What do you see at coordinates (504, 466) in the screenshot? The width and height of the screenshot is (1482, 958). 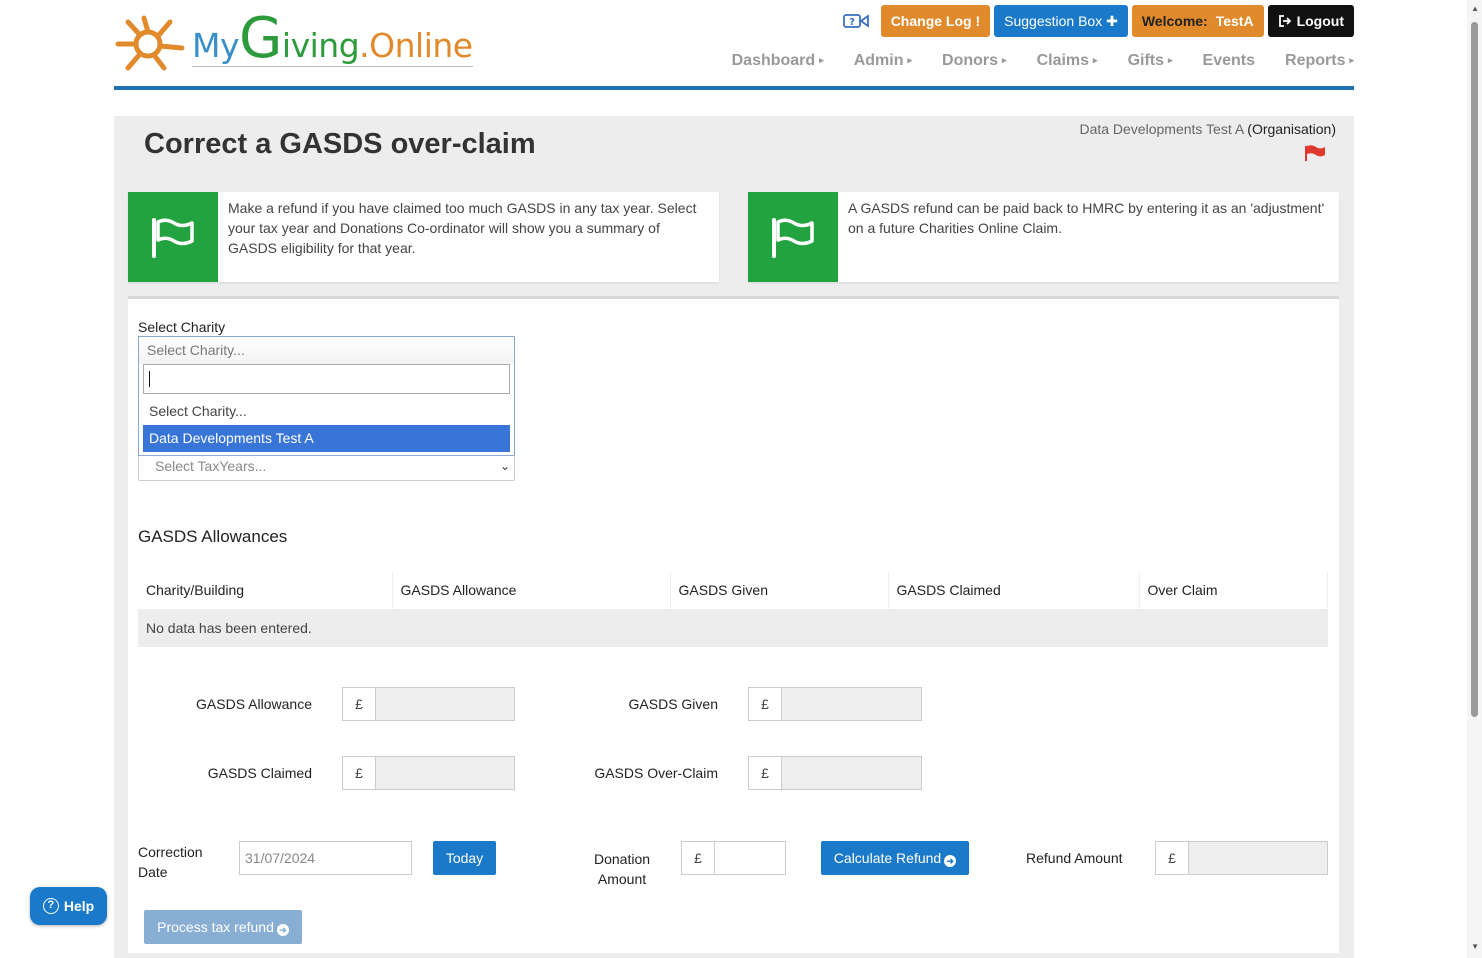 I see `chevron-down-icon: ⌄` at bounding box center [504, 466].